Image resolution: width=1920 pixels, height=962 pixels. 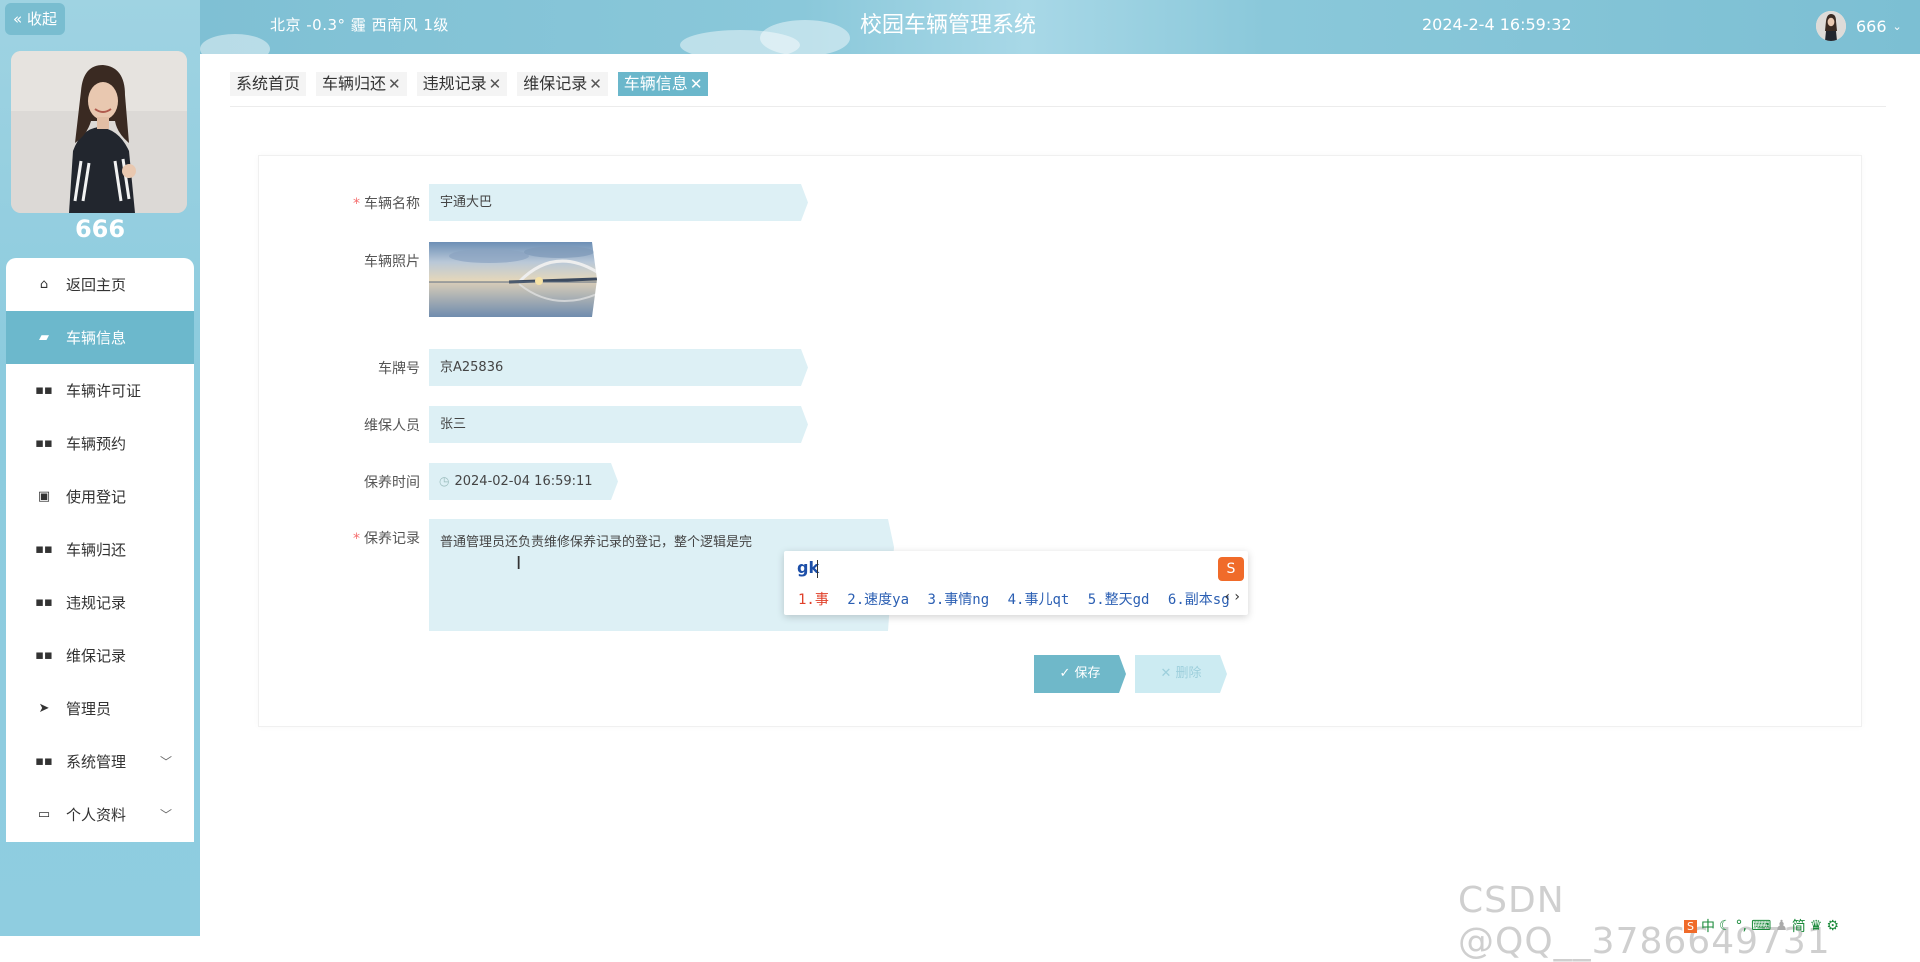 I want to click on label-text: 保养记录, so click(x=392, y=539).